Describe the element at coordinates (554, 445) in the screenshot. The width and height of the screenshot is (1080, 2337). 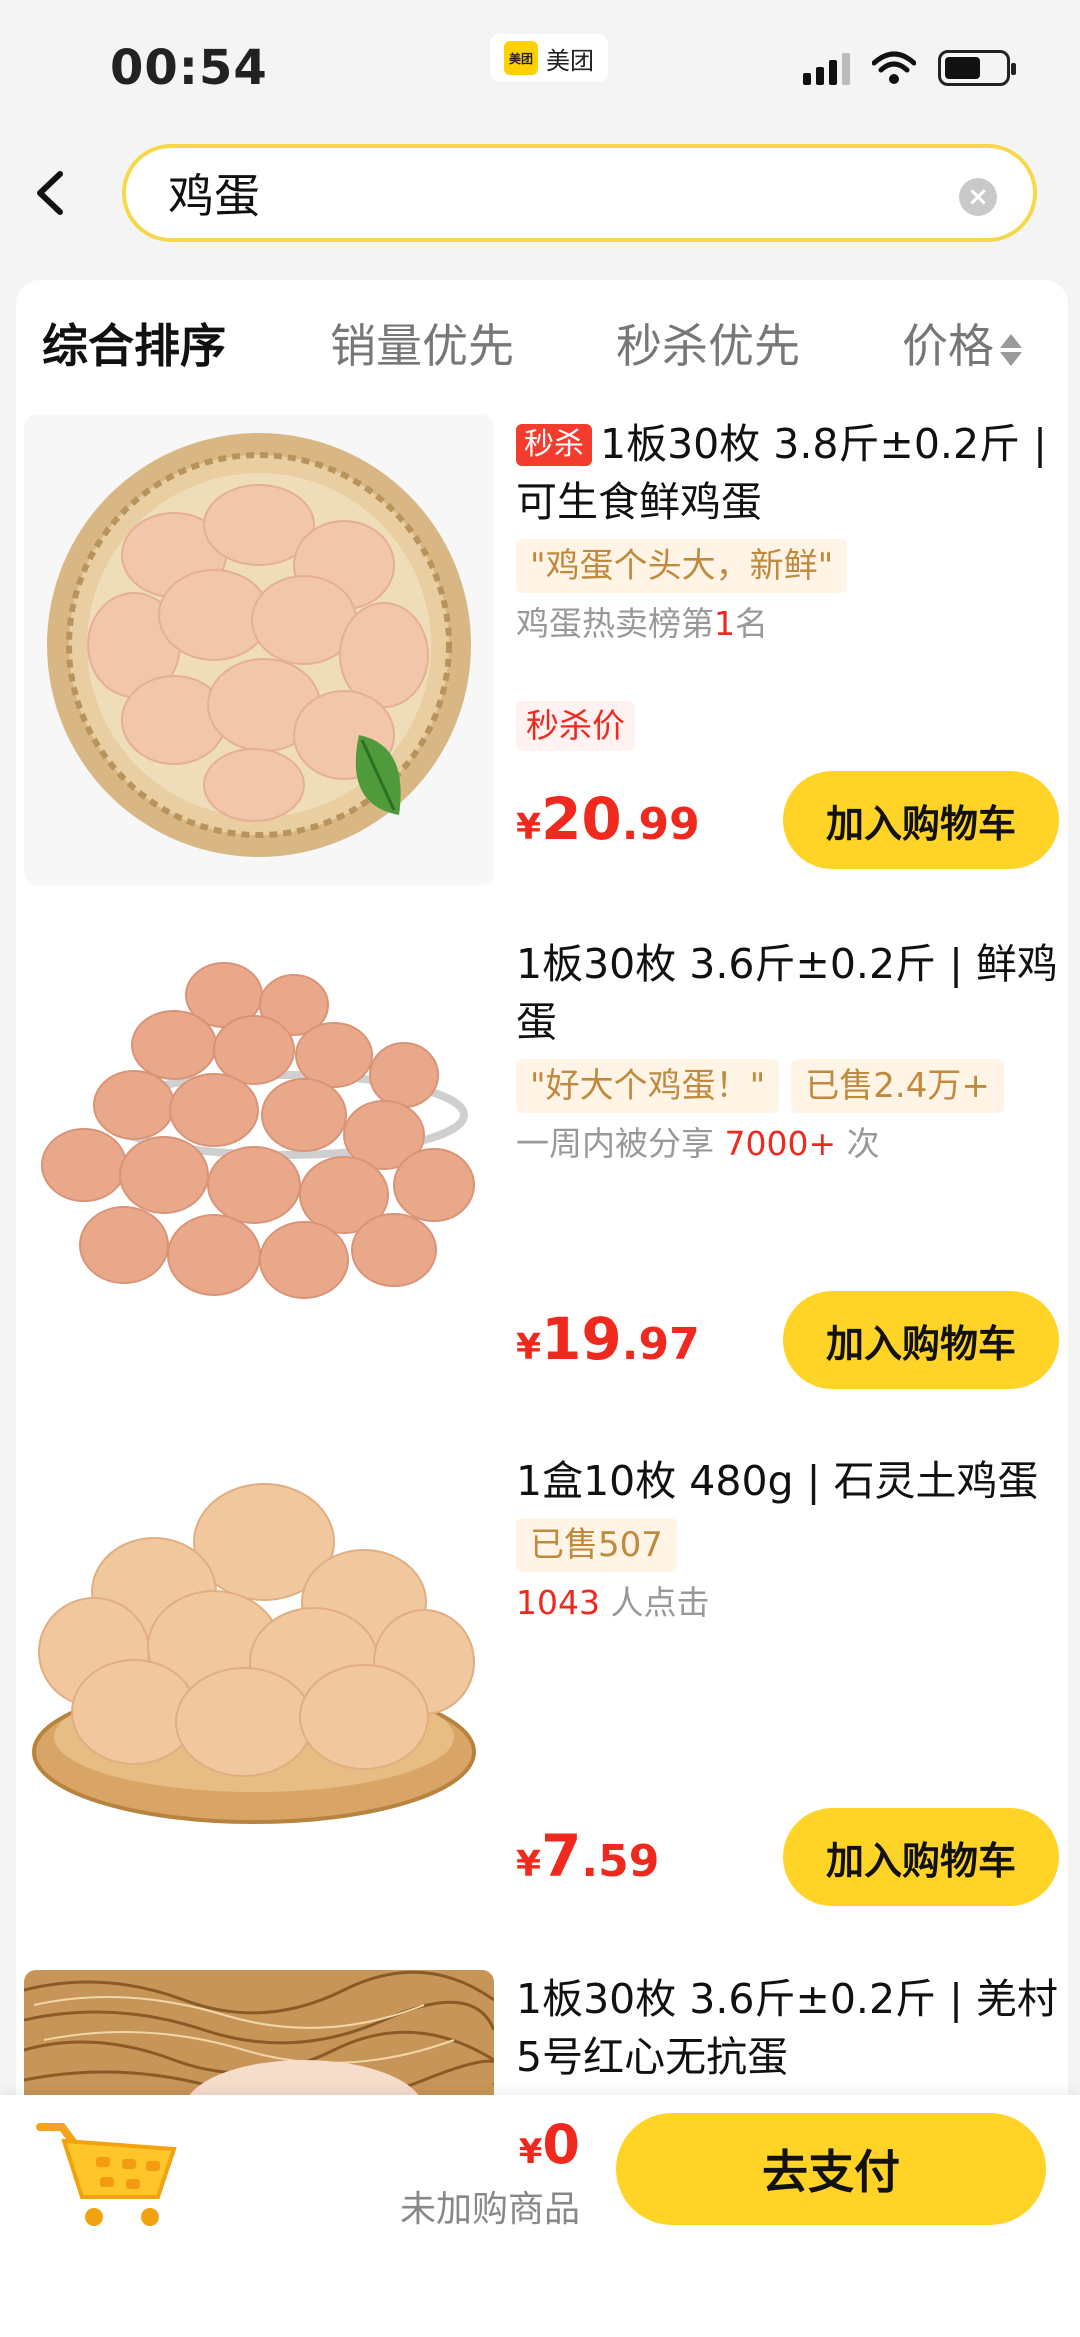
I see `flash-sale-badge: 秒杀` at that location.